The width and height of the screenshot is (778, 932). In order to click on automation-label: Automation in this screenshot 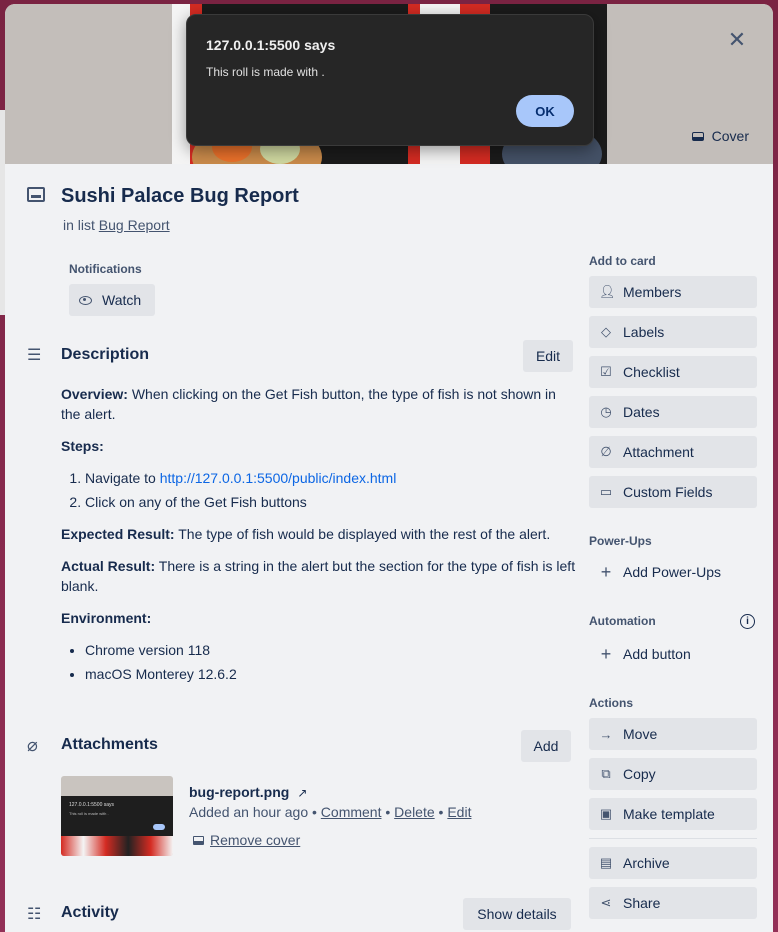, I will do `click(622, 621)`.